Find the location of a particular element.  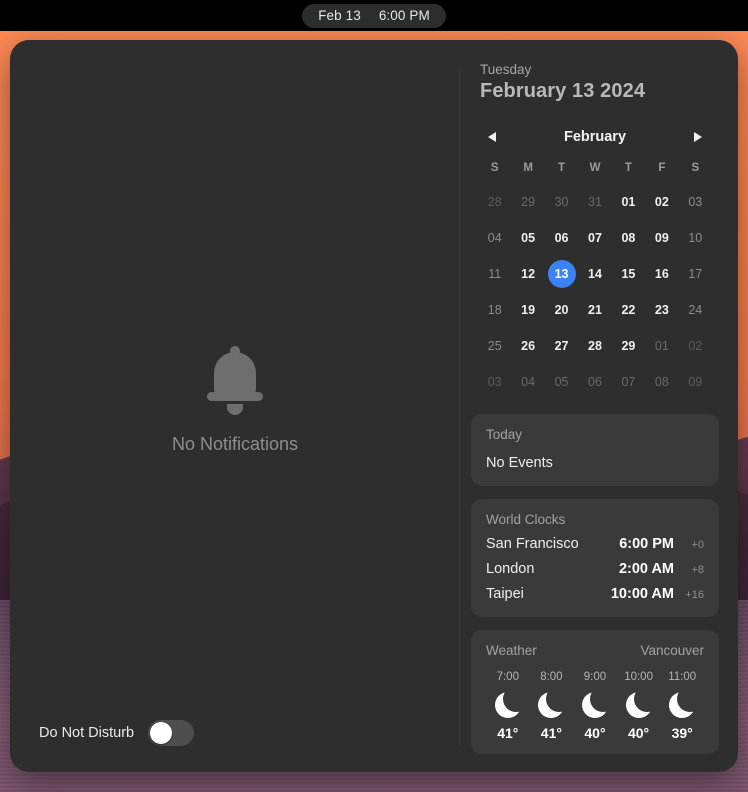

weather-hour-time: 7:00 is located at coordinates (507, 677).